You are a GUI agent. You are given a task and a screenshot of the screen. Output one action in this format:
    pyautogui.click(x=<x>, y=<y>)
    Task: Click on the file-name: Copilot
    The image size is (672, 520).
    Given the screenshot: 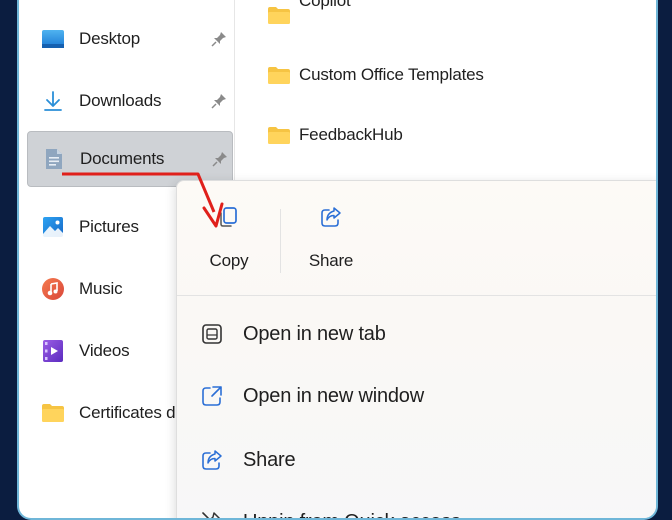 What is the action you would take?
    pyautogui.click(x=325, y=5)
    